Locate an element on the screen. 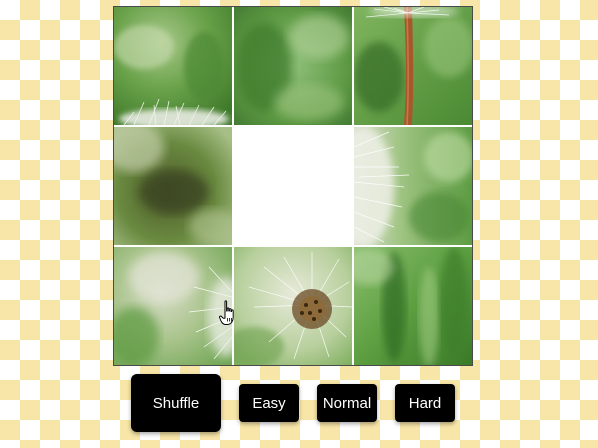 The width and height of the screenshot is (598, 448). shuffle-button: Shuffle is located at coordinates (176, 403).